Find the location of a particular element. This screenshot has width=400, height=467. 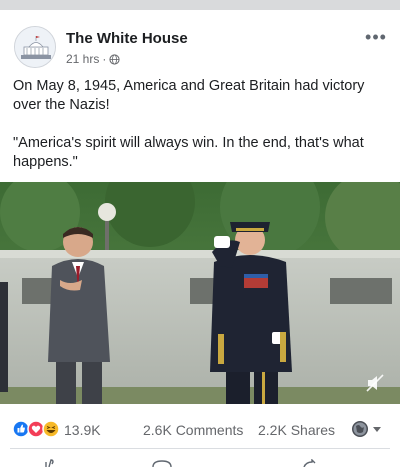

shares-count: 2.2K Shares is located at coordinates (296, 430).